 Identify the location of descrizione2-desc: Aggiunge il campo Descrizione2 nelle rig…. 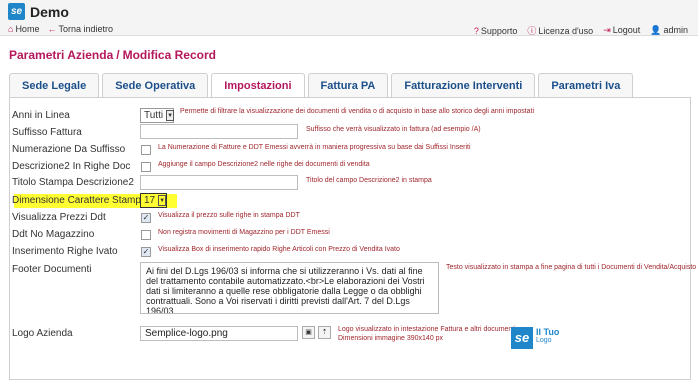
(264, 164).